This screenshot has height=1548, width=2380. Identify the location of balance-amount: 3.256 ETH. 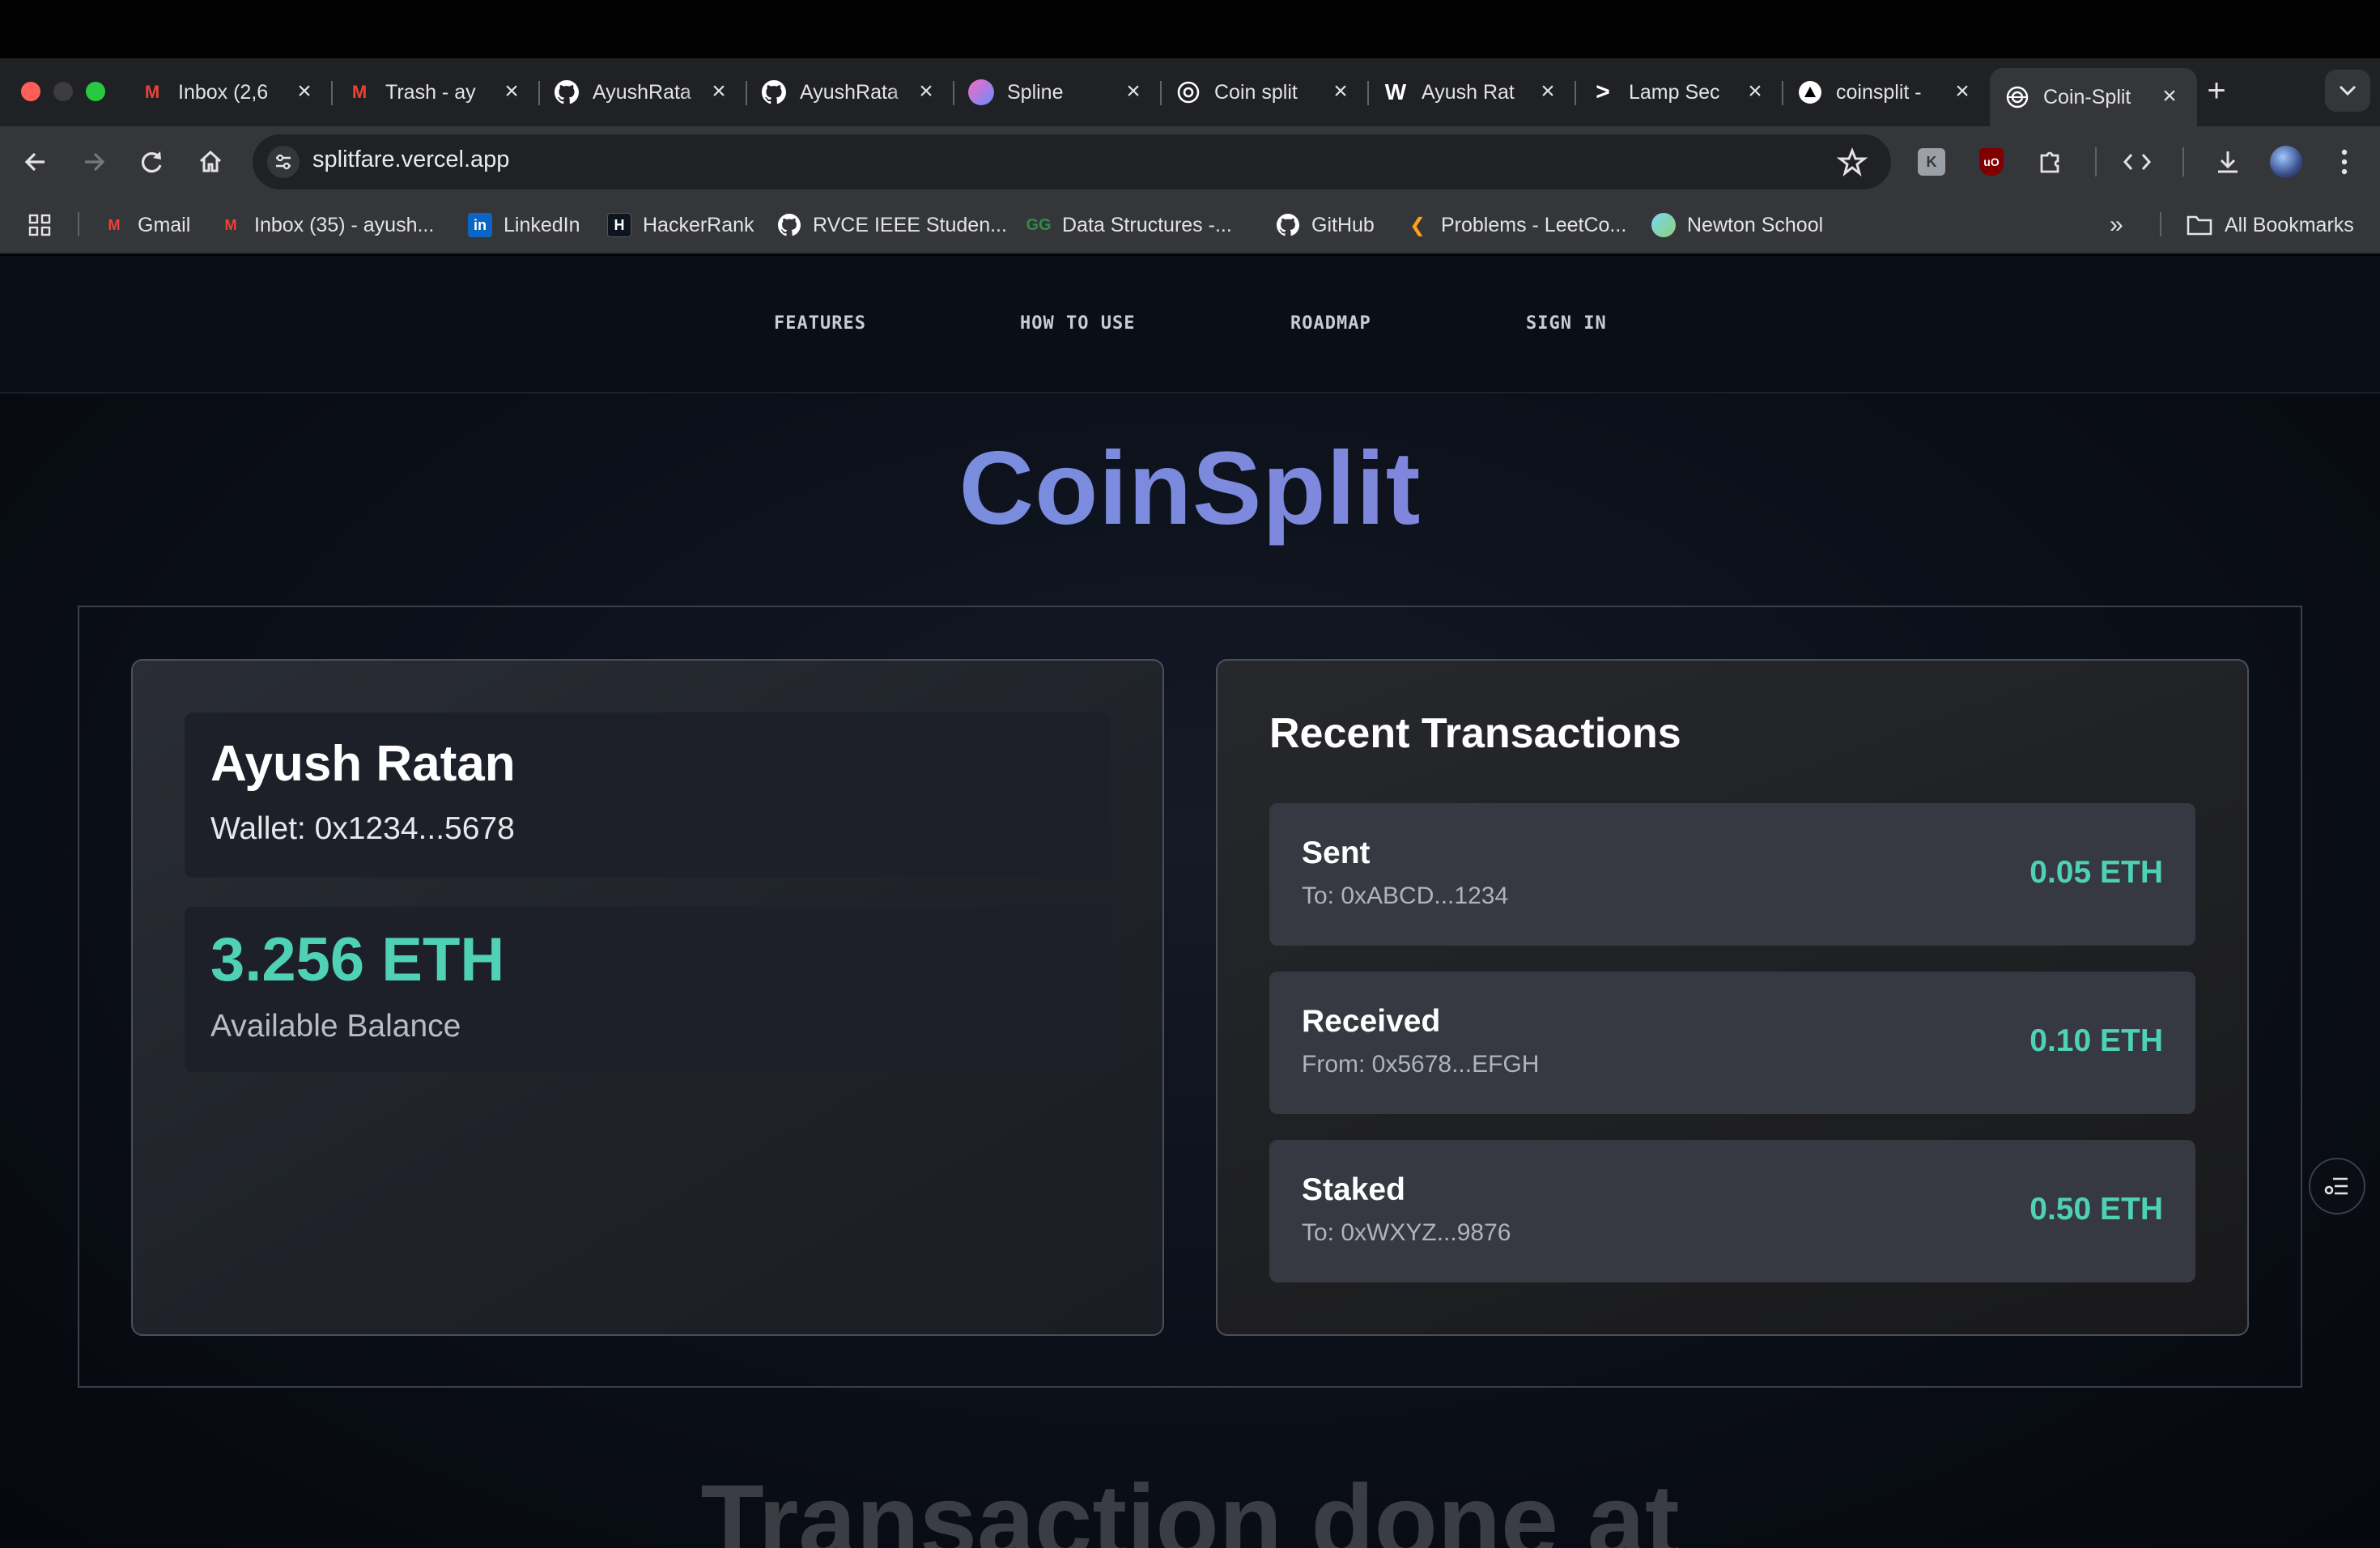
(357, 959).